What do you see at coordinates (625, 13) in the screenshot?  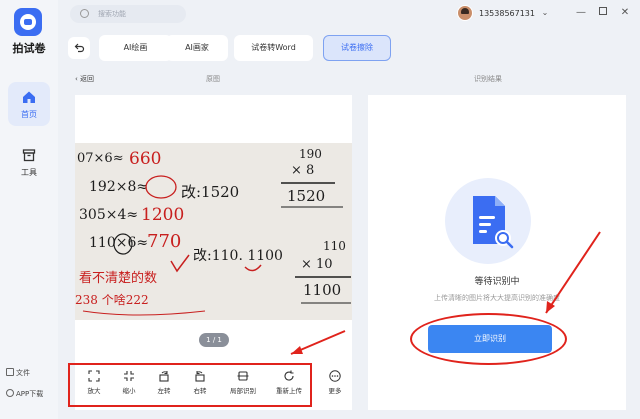 I see `close-button: ✕` at bounding box center [625, 13].